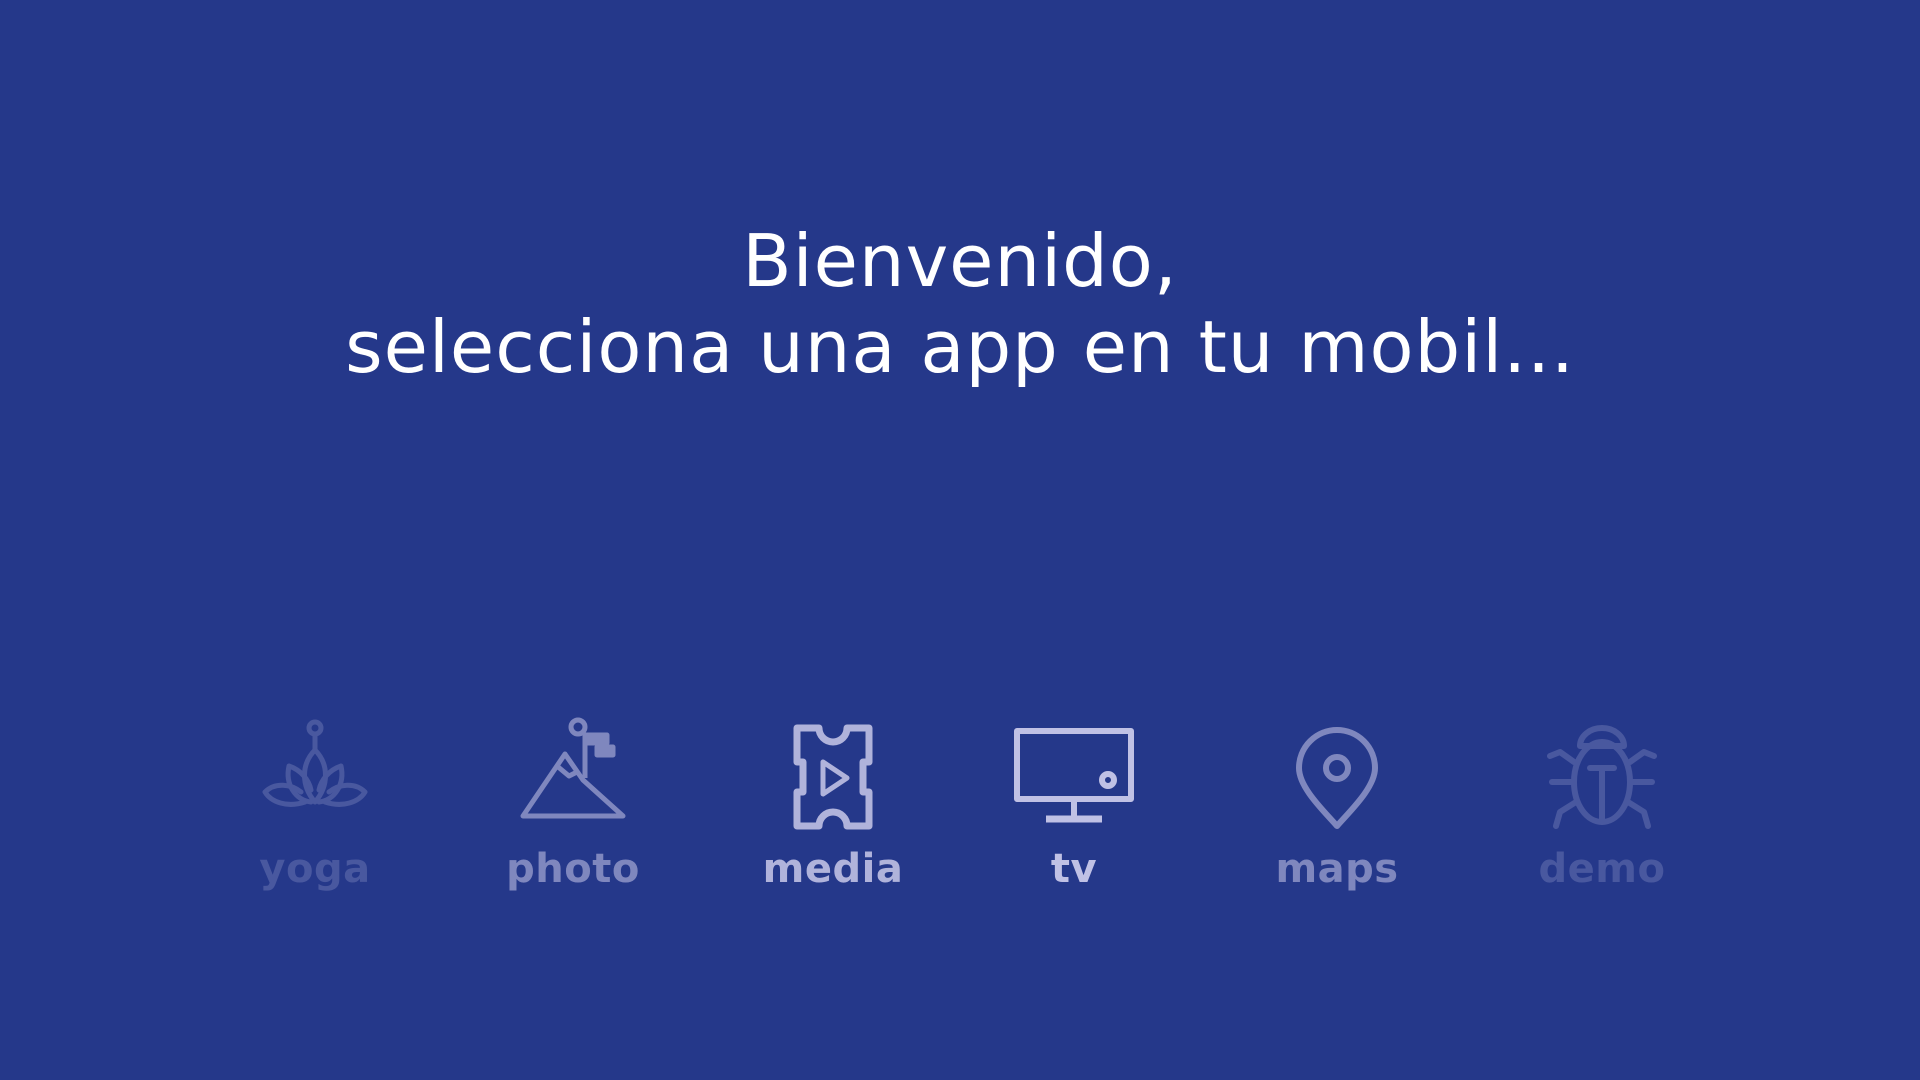 This screenshot has height=1080, width=1920. I want to click on app-label-media: media, so click(833, 869).